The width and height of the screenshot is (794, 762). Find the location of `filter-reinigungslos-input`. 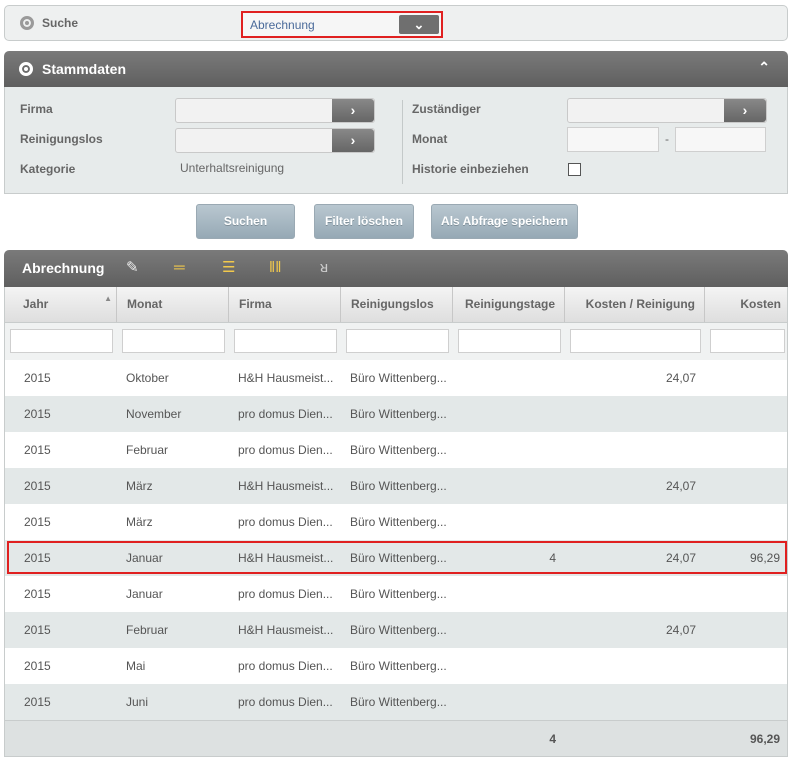

filter-reinigungslos-input is located at coordinates (397, 341).